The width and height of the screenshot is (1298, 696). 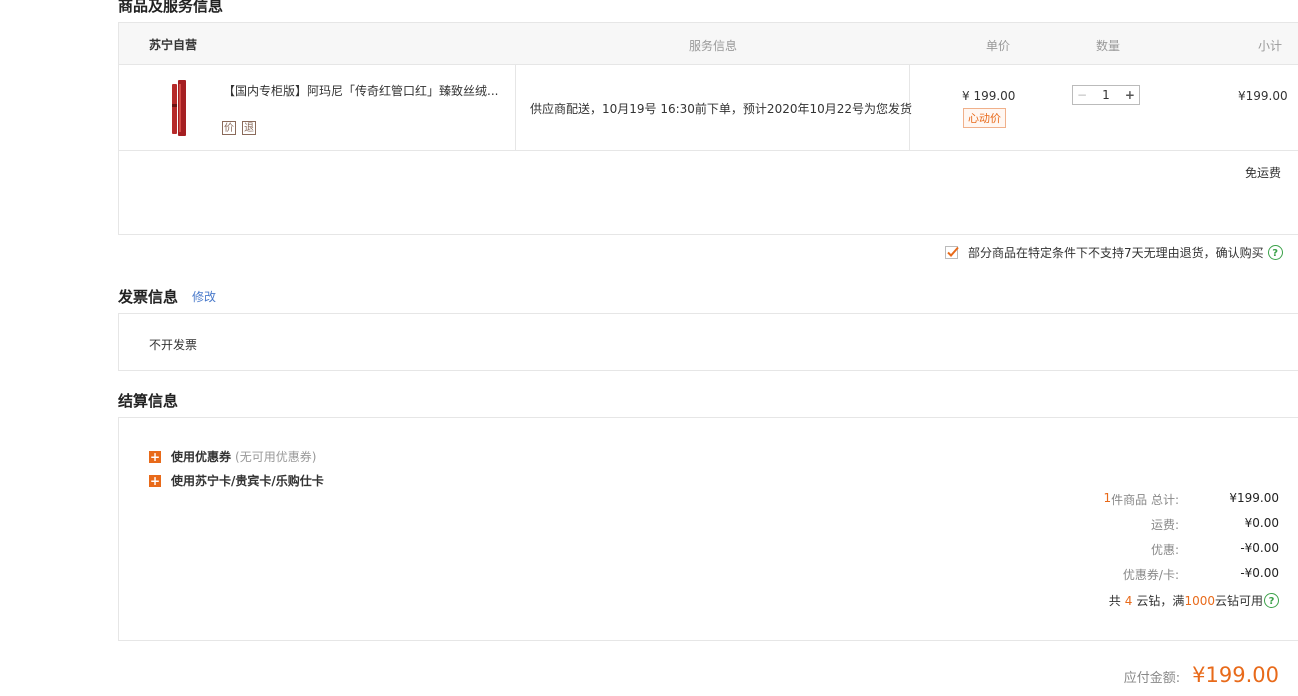 What do you see at coordinates (1270, 46) in the screenshot?
I see `header-subtotal: 小计` at bounding box center [1270, 46].